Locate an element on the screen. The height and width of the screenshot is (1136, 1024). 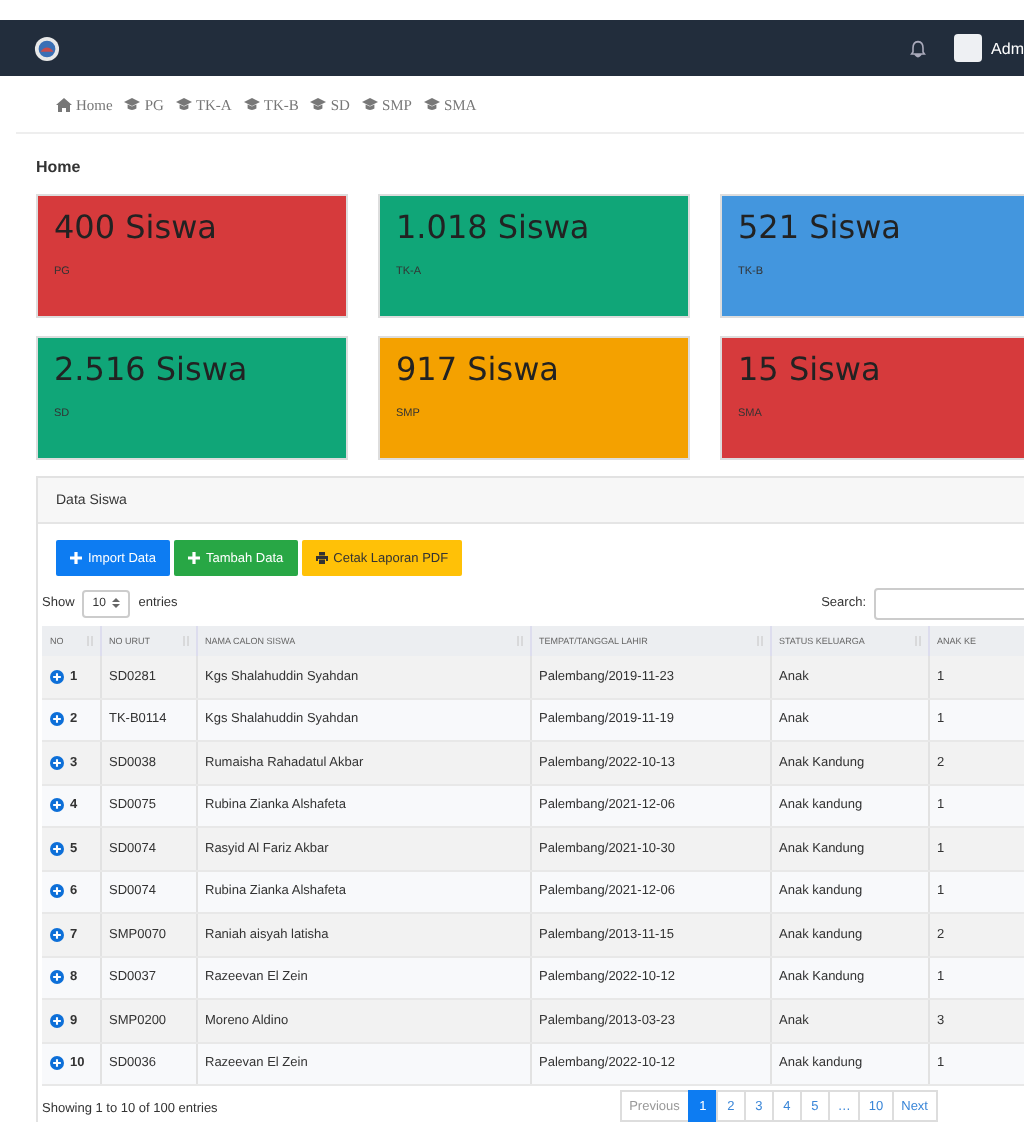
student-count: 2.516 Siswa is located at coordinates (151, 369).